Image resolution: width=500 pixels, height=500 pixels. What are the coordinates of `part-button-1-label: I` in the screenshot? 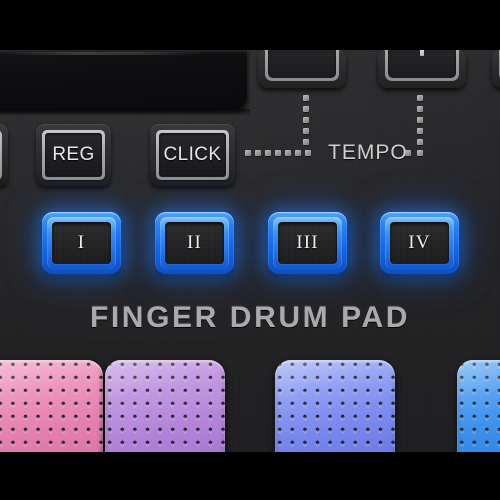 It's located at (81, 242).